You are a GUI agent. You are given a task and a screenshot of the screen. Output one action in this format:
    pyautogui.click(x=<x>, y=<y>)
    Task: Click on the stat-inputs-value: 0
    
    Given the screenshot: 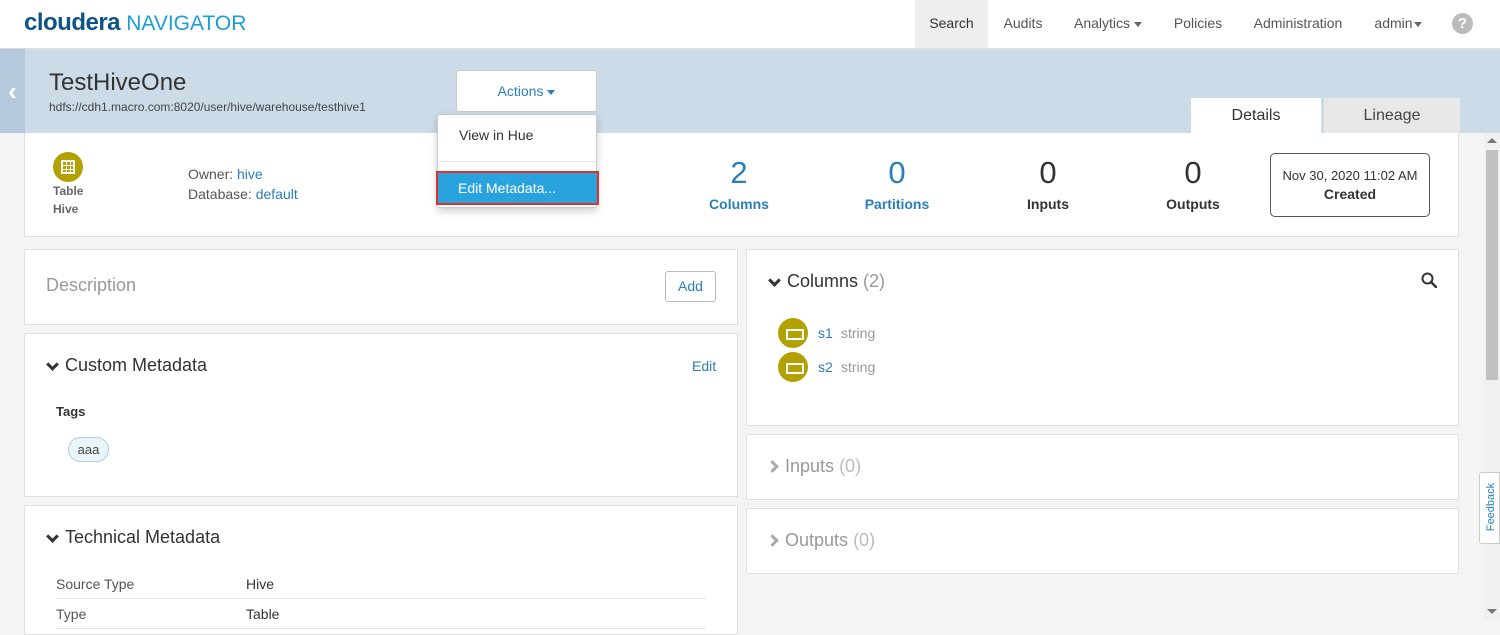 What is the action you would take?
    pyautogui.click(x=1048, y=172)
    